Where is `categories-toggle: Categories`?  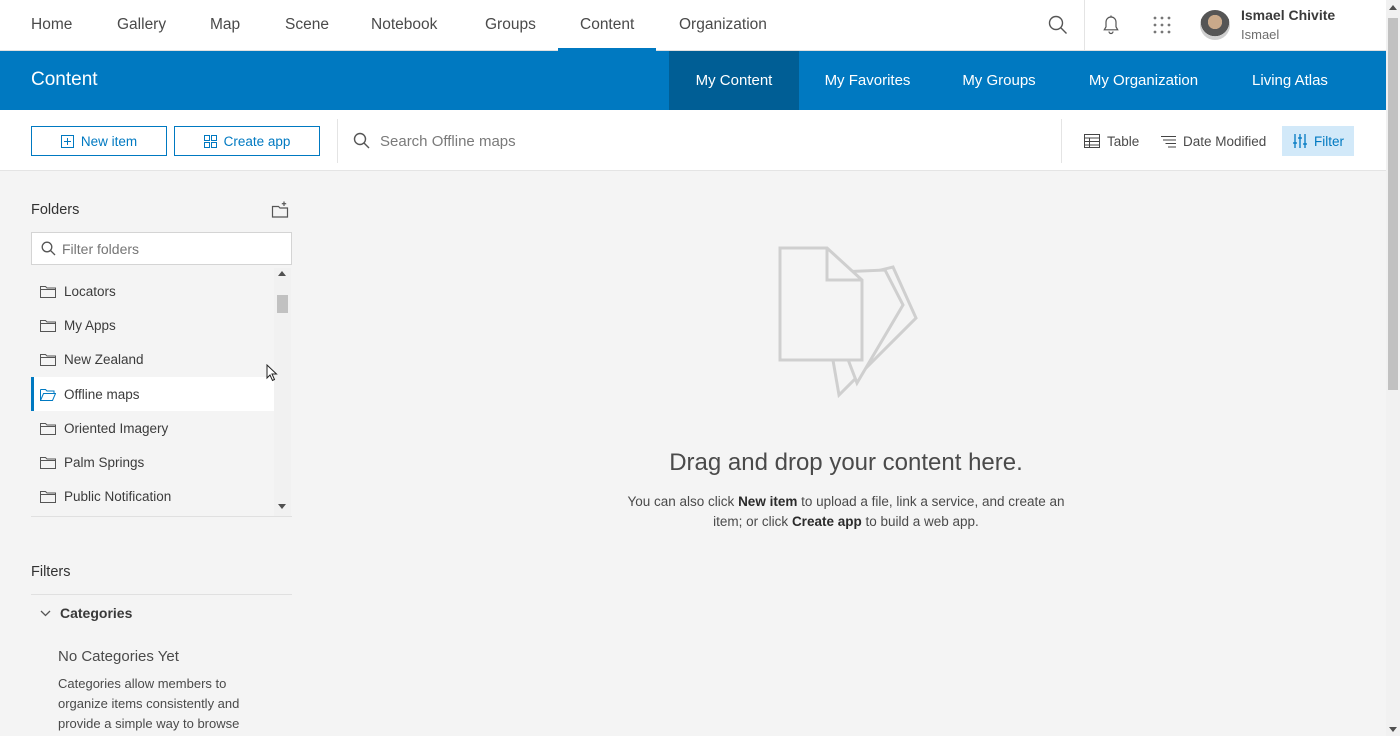 categories-toggle: Categories is located at coordinates (161, 613).